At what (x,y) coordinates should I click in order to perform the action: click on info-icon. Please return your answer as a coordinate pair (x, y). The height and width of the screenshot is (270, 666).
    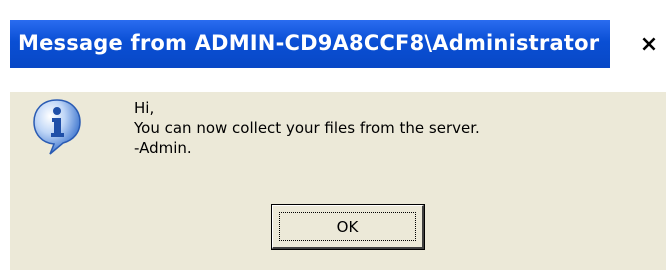
    Looking at the image, I should click on (57, 127).